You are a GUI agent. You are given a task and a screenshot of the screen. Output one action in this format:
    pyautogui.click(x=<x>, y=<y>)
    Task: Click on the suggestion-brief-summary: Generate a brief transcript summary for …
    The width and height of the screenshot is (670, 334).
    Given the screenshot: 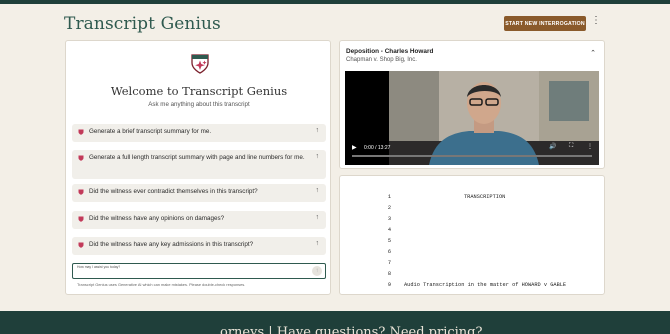 What is the action you would take?
    pyautogui.click(x=199, y=133)
    